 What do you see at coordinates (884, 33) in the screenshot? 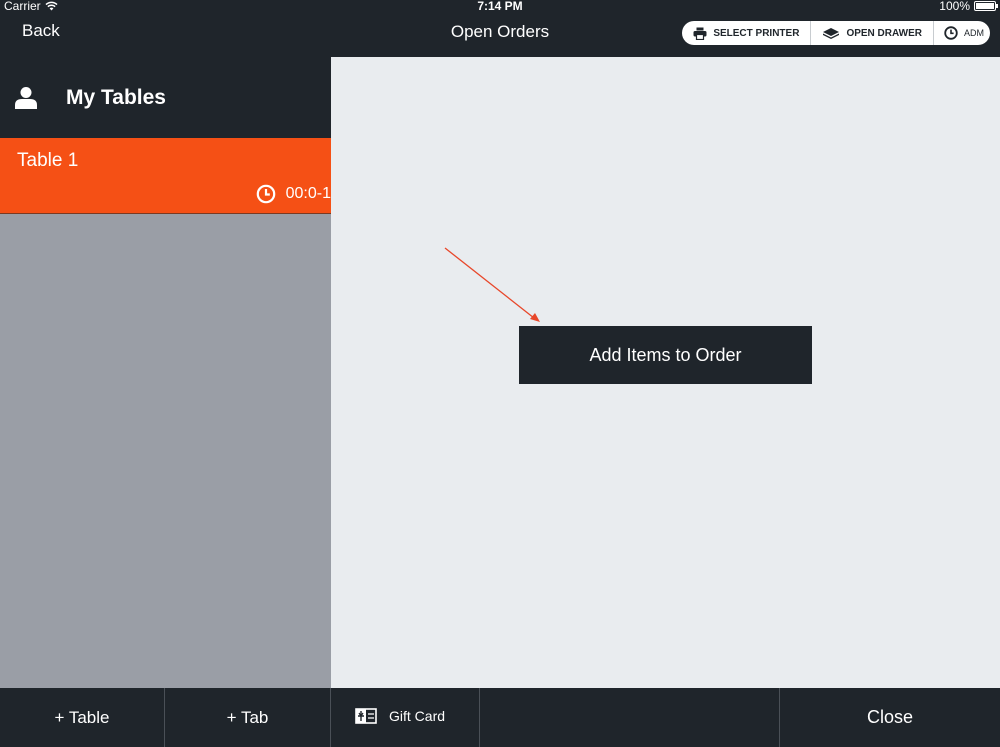
I see `open-drawer-label: OPEN DRAWER` at bounding box center [884, 33].